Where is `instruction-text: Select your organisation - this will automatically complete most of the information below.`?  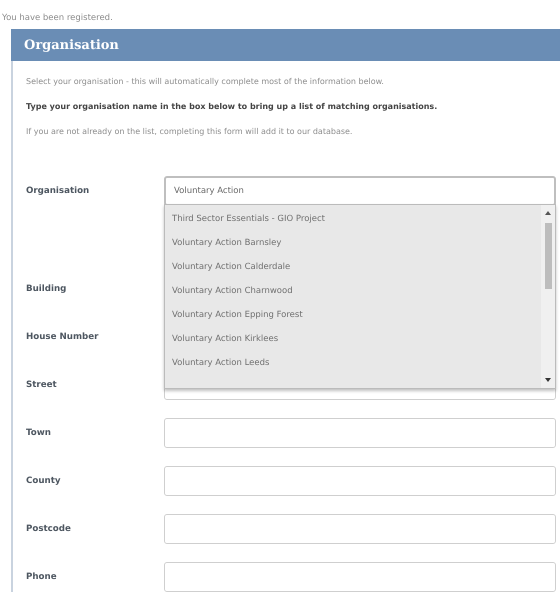 instruction-text: Select your organisation - this will automatically complete most of the information below. is located at coordinates (205, 82).